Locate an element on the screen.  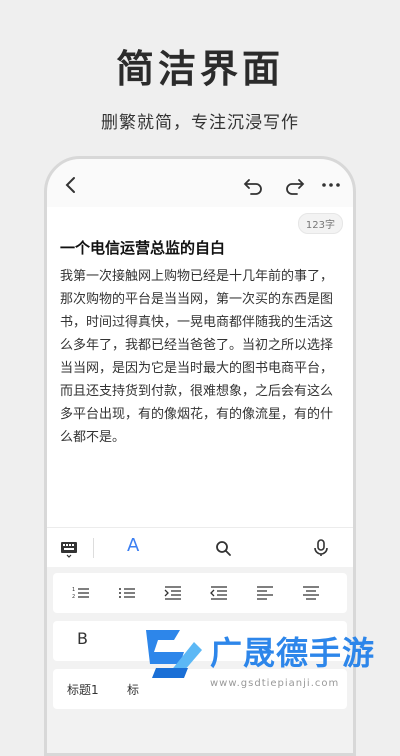
bullet-list-icon is located at coordinates (127, 593).